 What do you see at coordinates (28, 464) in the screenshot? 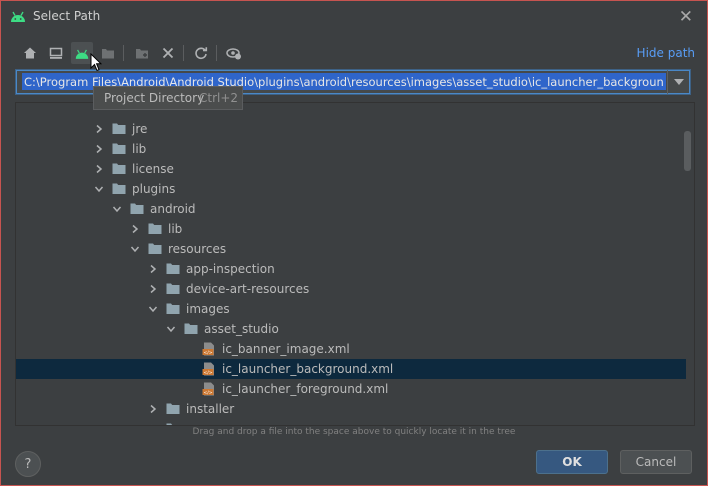
I see `help-button: ?` at bounding box center [28, 464].